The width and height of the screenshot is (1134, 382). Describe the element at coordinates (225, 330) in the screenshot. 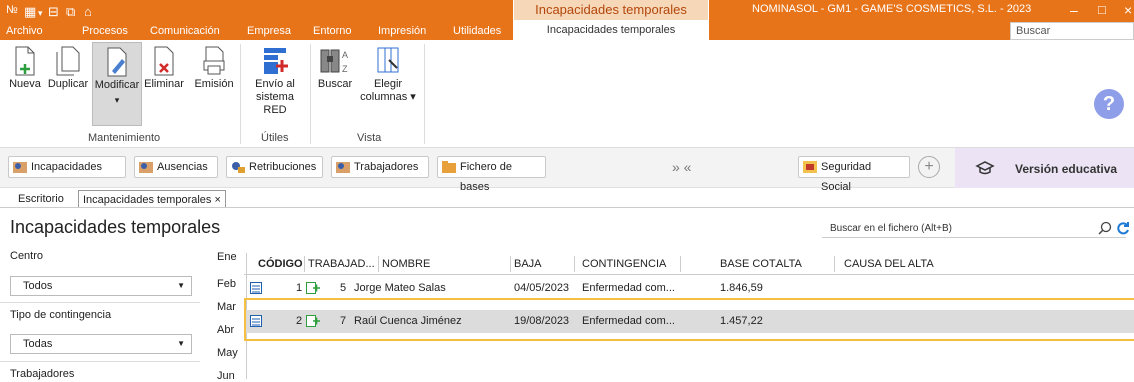

I see `month-abr: Abr` at that location.